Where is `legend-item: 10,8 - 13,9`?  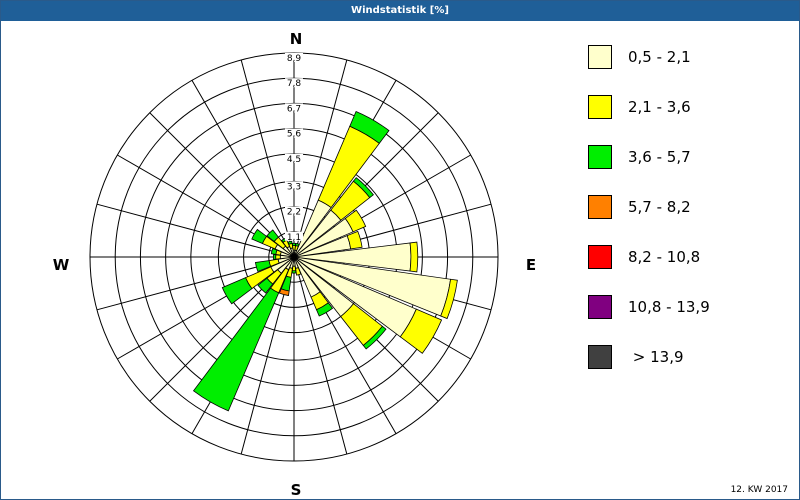
legend-item: 10,8 - 13,9 is located at coordinates (649, 306).